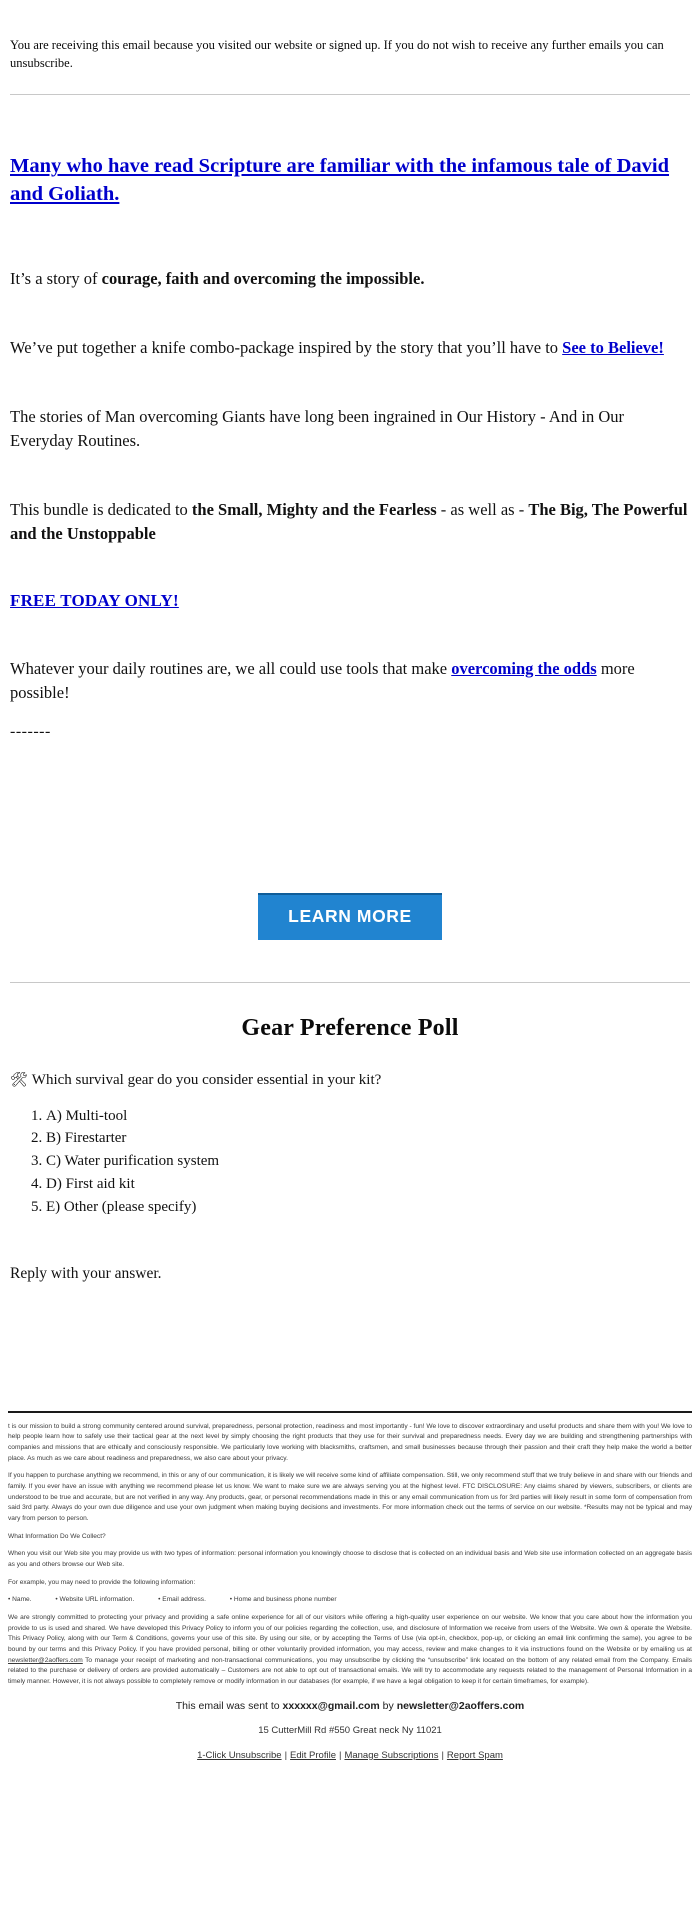 The width and height of the screenshot is (700, 1919). What do you see at coordinates (56, 278) in the screenshot?
I see `story-prefix: It’s a story of` at bounding box center [56, 278].